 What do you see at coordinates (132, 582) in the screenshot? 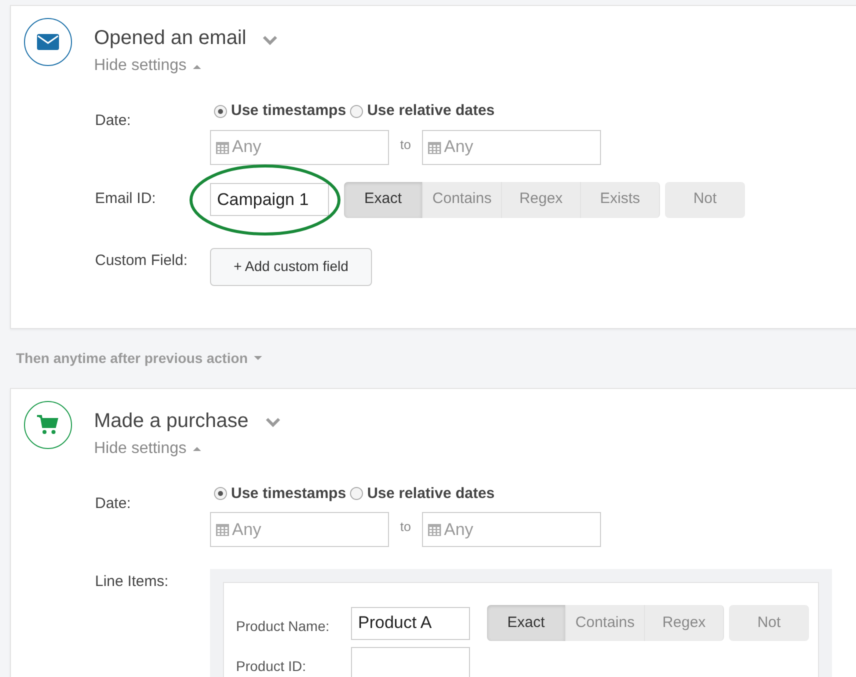
I see `field-label: Line Items:` at bounding box center [132, 582].